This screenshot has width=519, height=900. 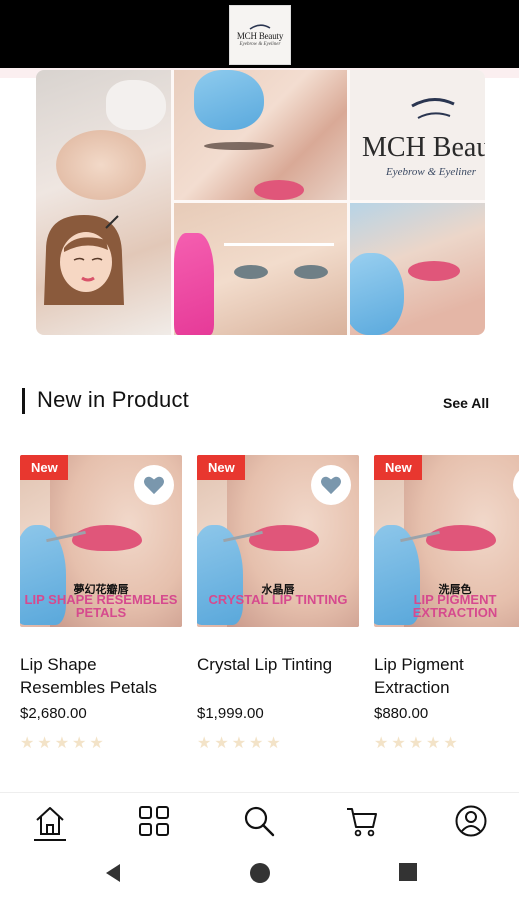 I want to click on product-image-english-text: LIP PIGMENT EXTRACTION, so click(x=455, y=606).